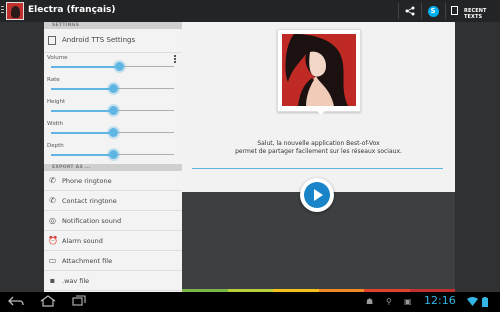  I want to click on export-item-2: ◎ Notification sound, so click(113, 221).